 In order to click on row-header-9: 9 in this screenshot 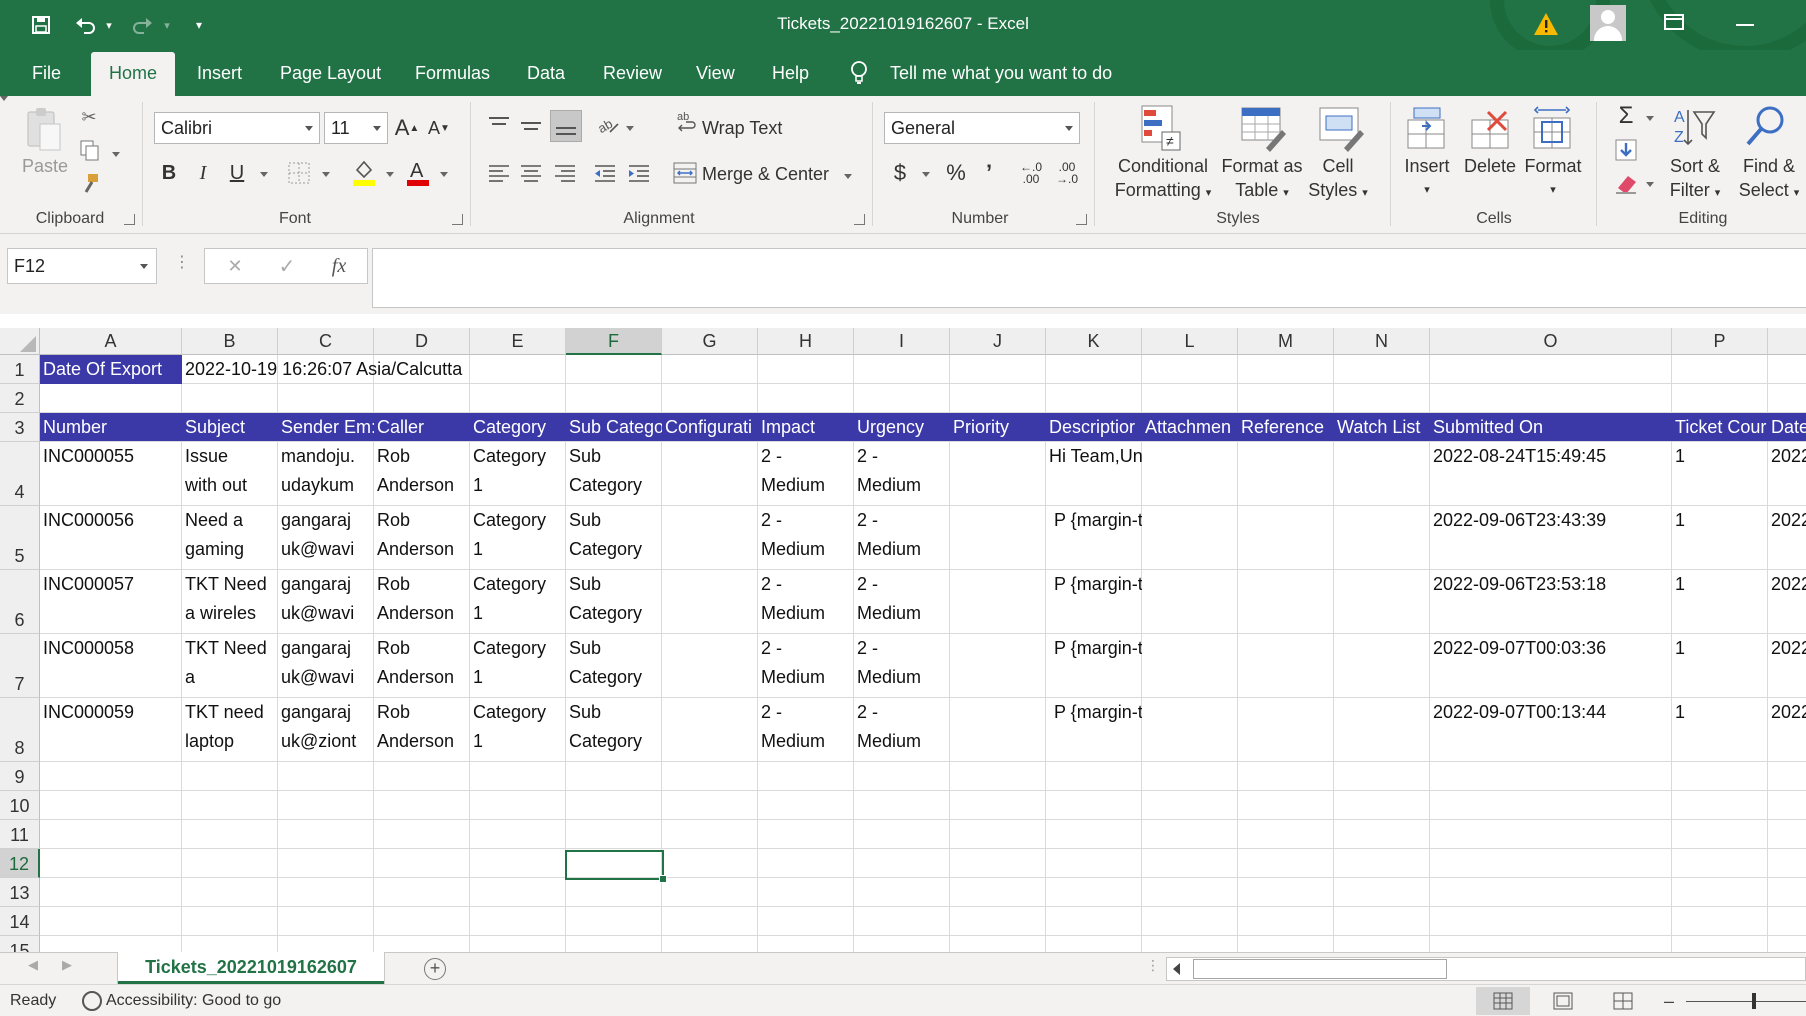, I will do `click(20, 776)`.